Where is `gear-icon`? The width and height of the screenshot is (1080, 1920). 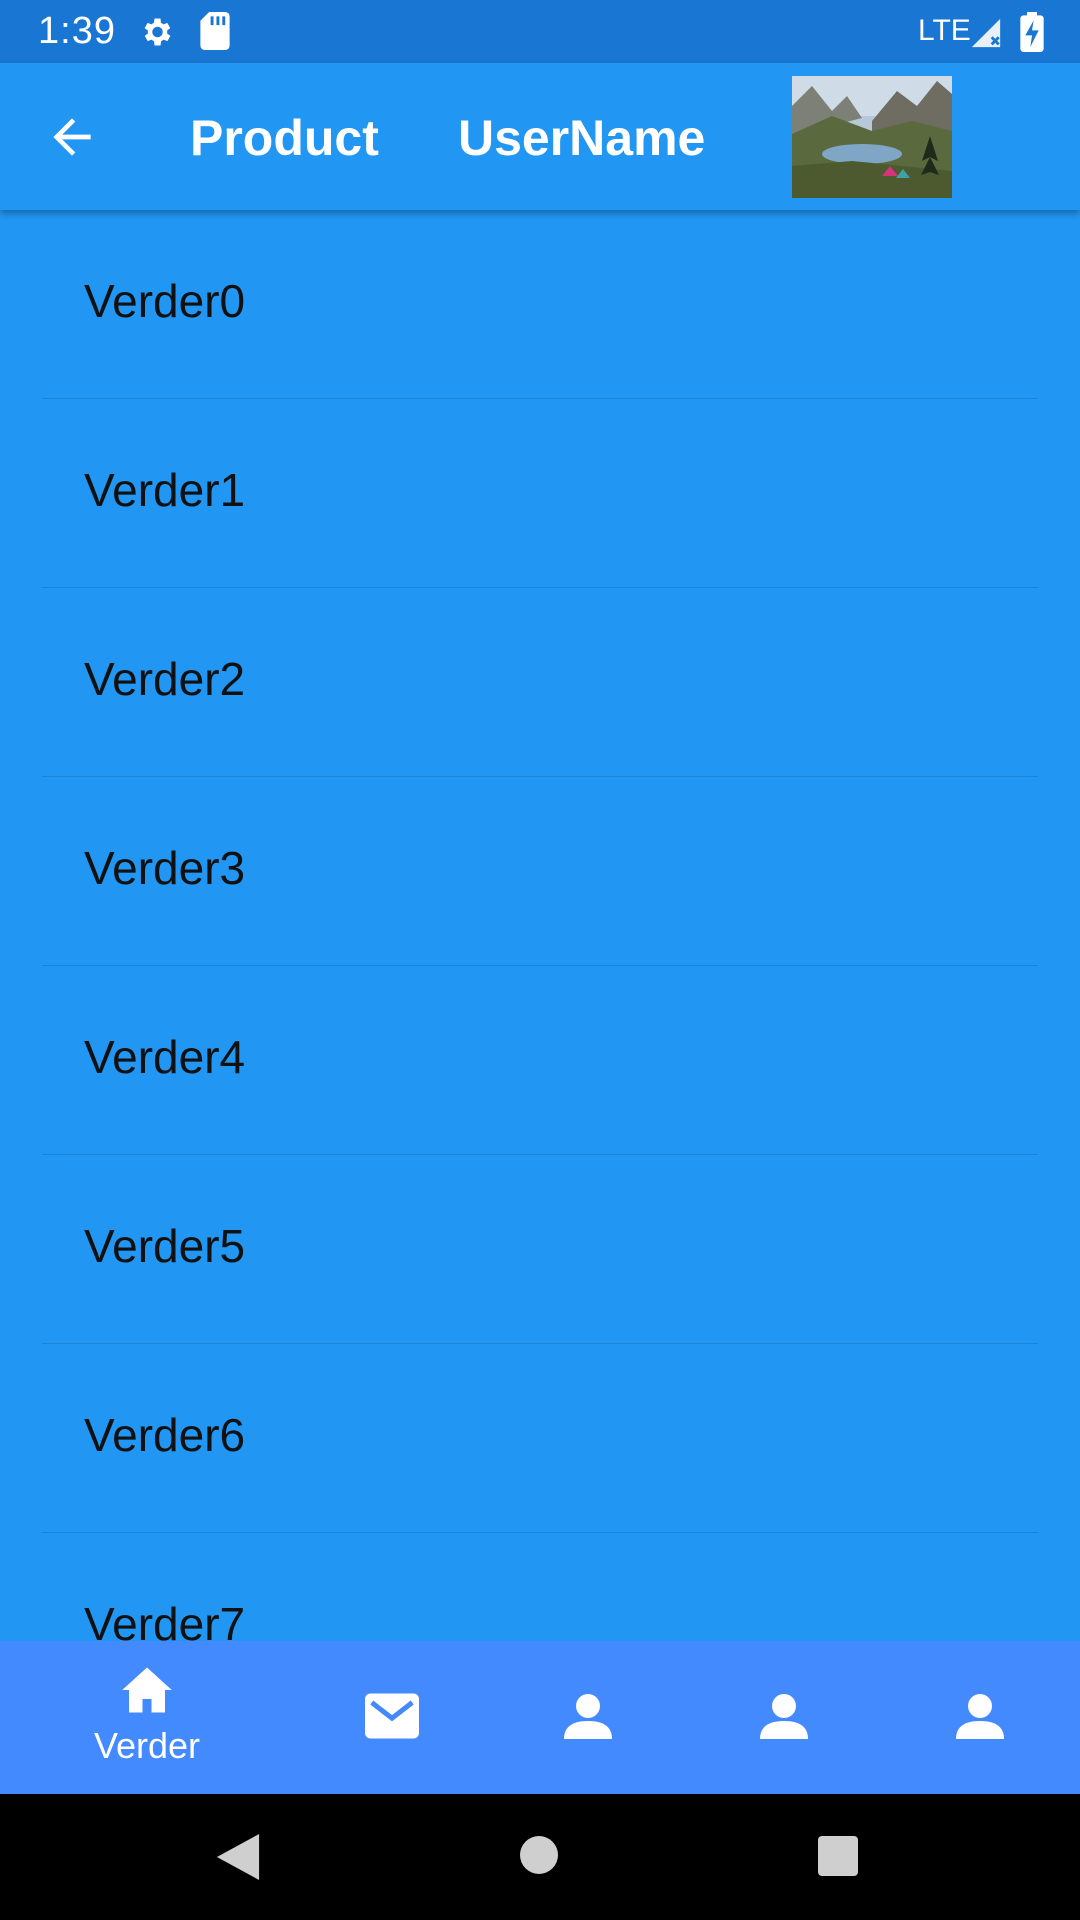 gear-icon is located at coordinates (157, 32).